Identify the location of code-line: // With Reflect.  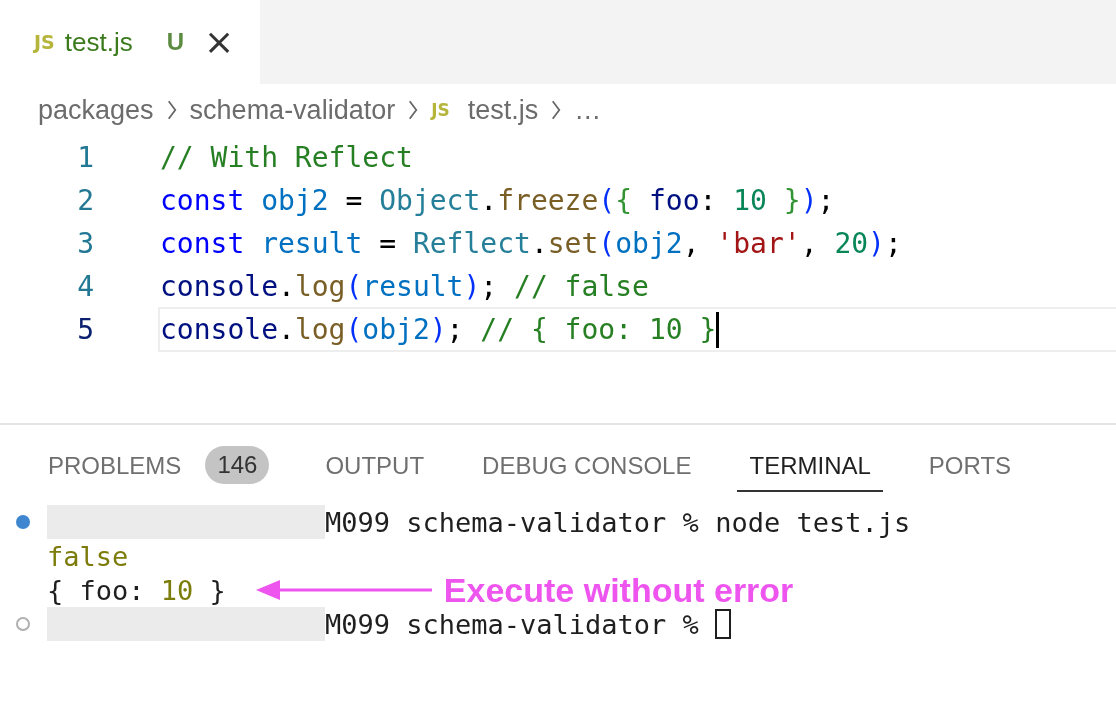
(286, 157).